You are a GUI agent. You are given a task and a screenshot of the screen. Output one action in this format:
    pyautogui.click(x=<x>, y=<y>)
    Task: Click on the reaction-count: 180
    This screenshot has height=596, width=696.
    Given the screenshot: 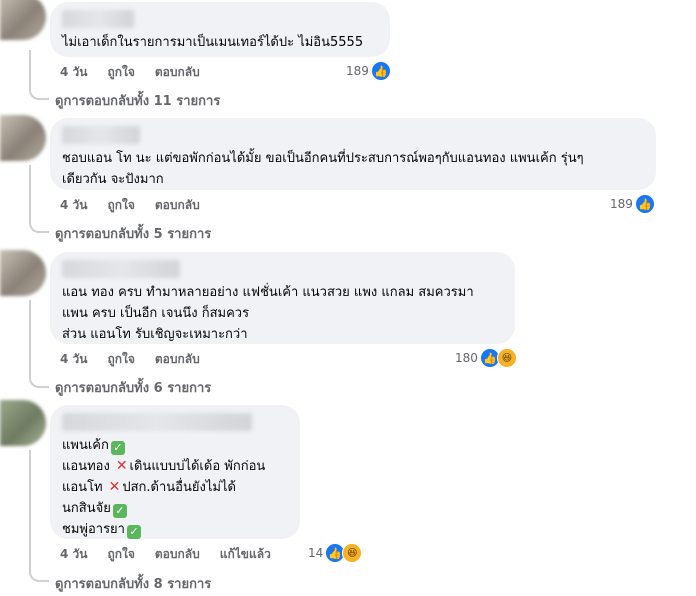 What is the action you would take?
    pyautogui.click(x=466, y=358)
    